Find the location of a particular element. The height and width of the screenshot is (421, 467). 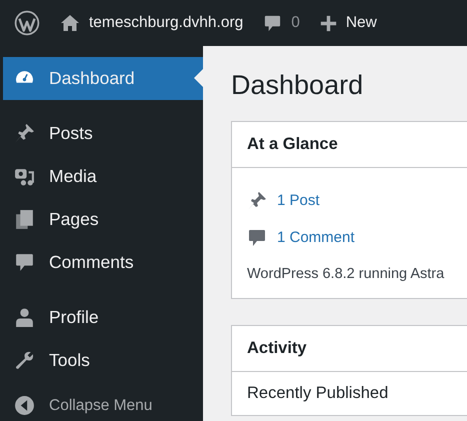

menu-item: Profile is located at coordinates (103, 317).